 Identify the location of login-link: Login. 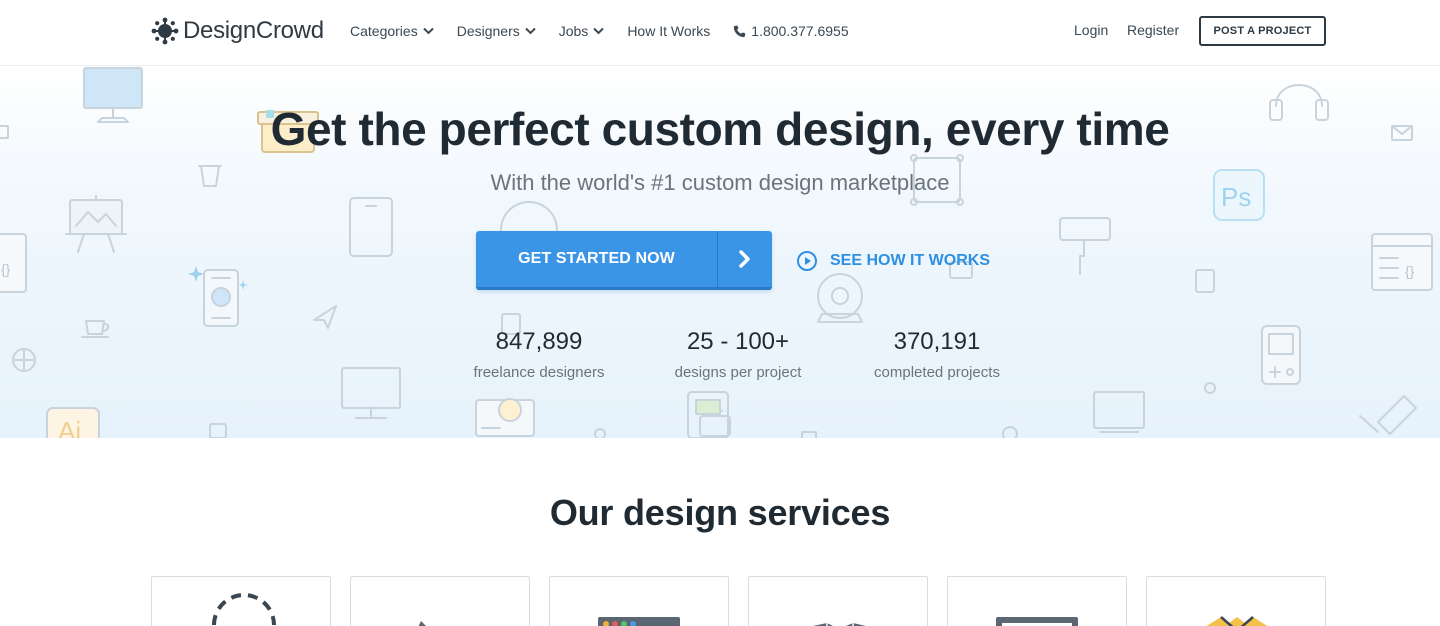
(1091, 30).